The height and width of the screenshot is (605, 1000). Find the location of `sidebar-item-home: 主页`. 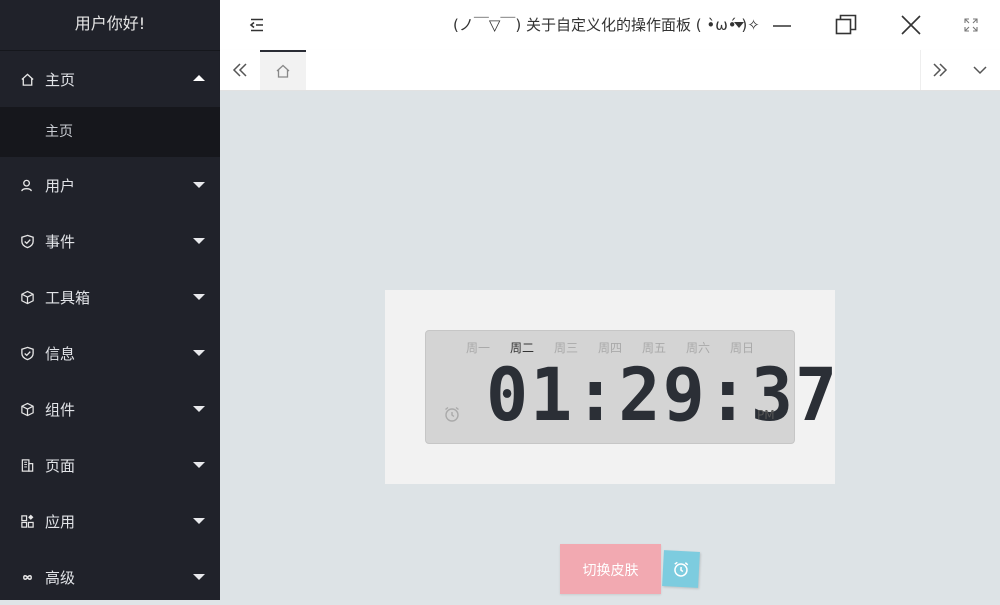

sidebar-item-home: 主页 is located at coordinates (110, 79).